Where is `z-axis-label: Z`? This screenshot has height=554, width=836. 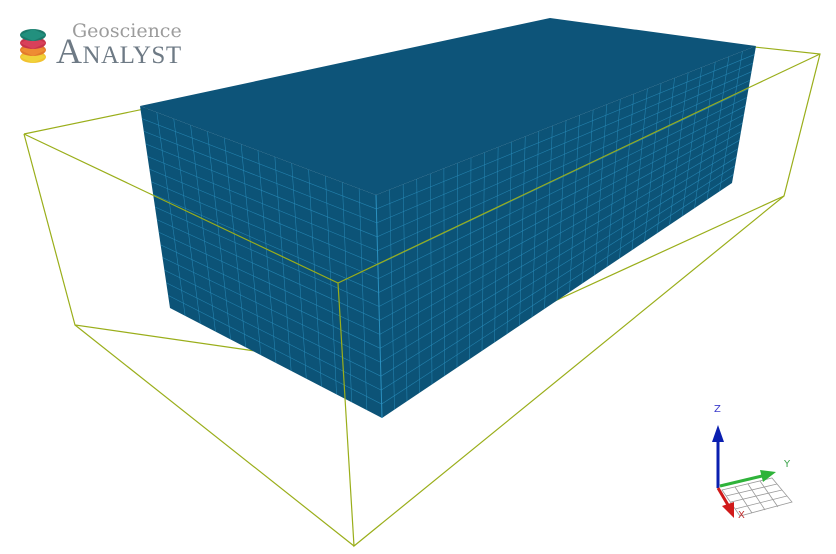
z-axis-label: Z is located at coordinates (717, 409).